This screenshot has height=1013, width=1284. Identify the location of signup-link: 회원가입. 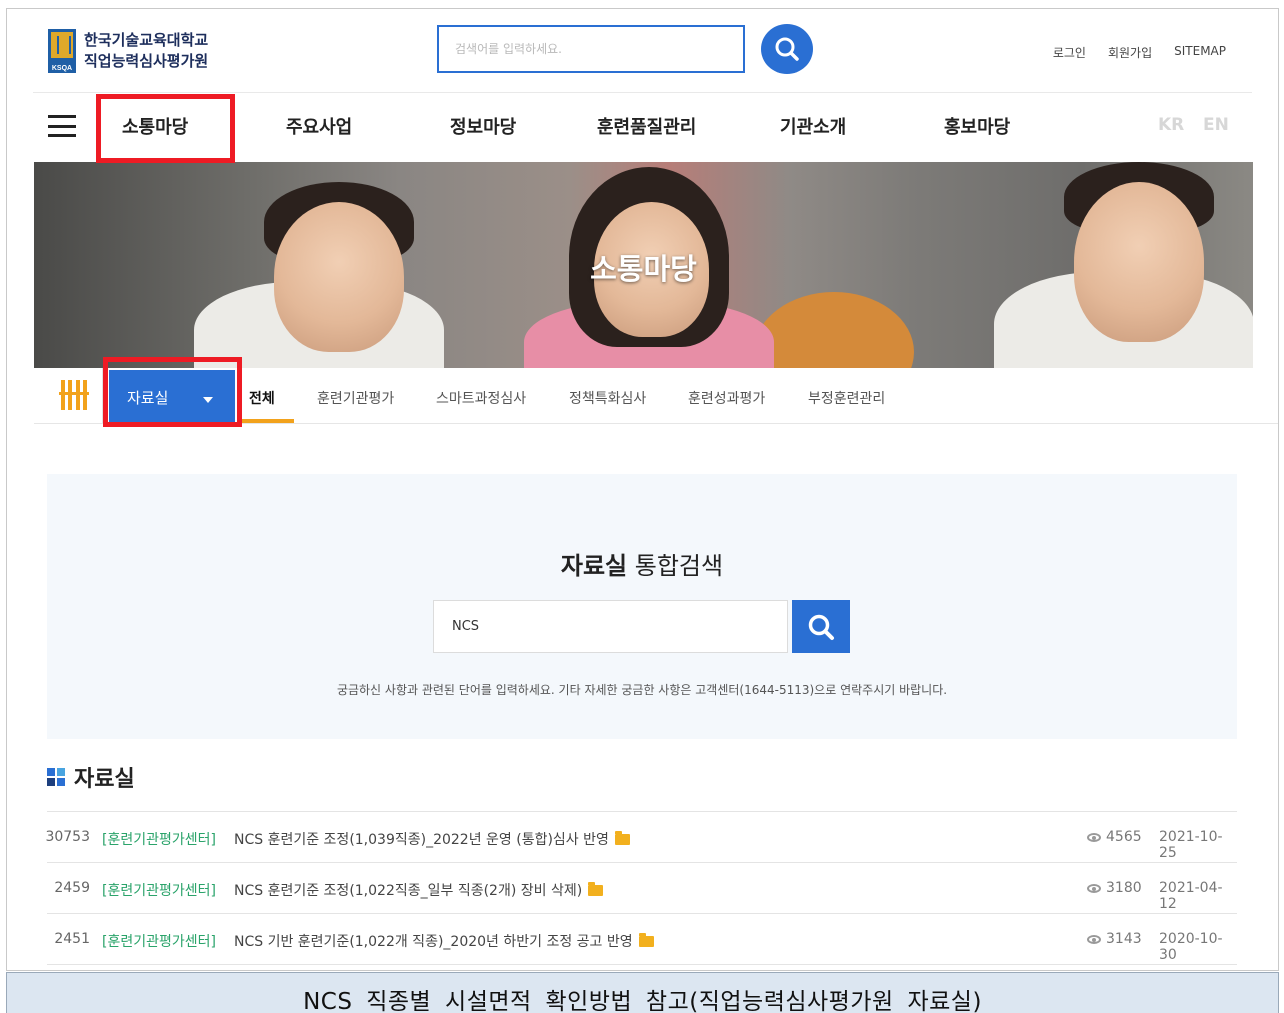
(1130, 52).